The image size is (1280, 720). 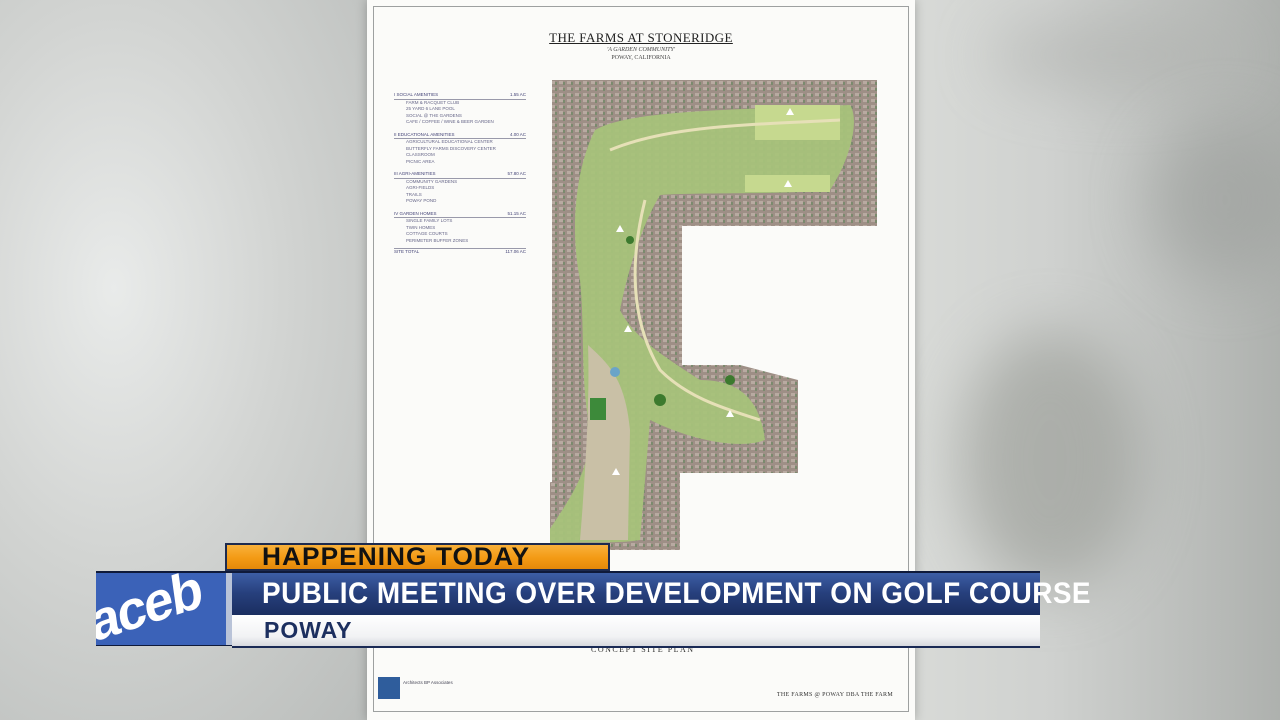 What do you see at coordinates (641, 58) in the screenshot?
I see `document-location: POWAY, CALIFORNIA` at bounding box center [641, 58].